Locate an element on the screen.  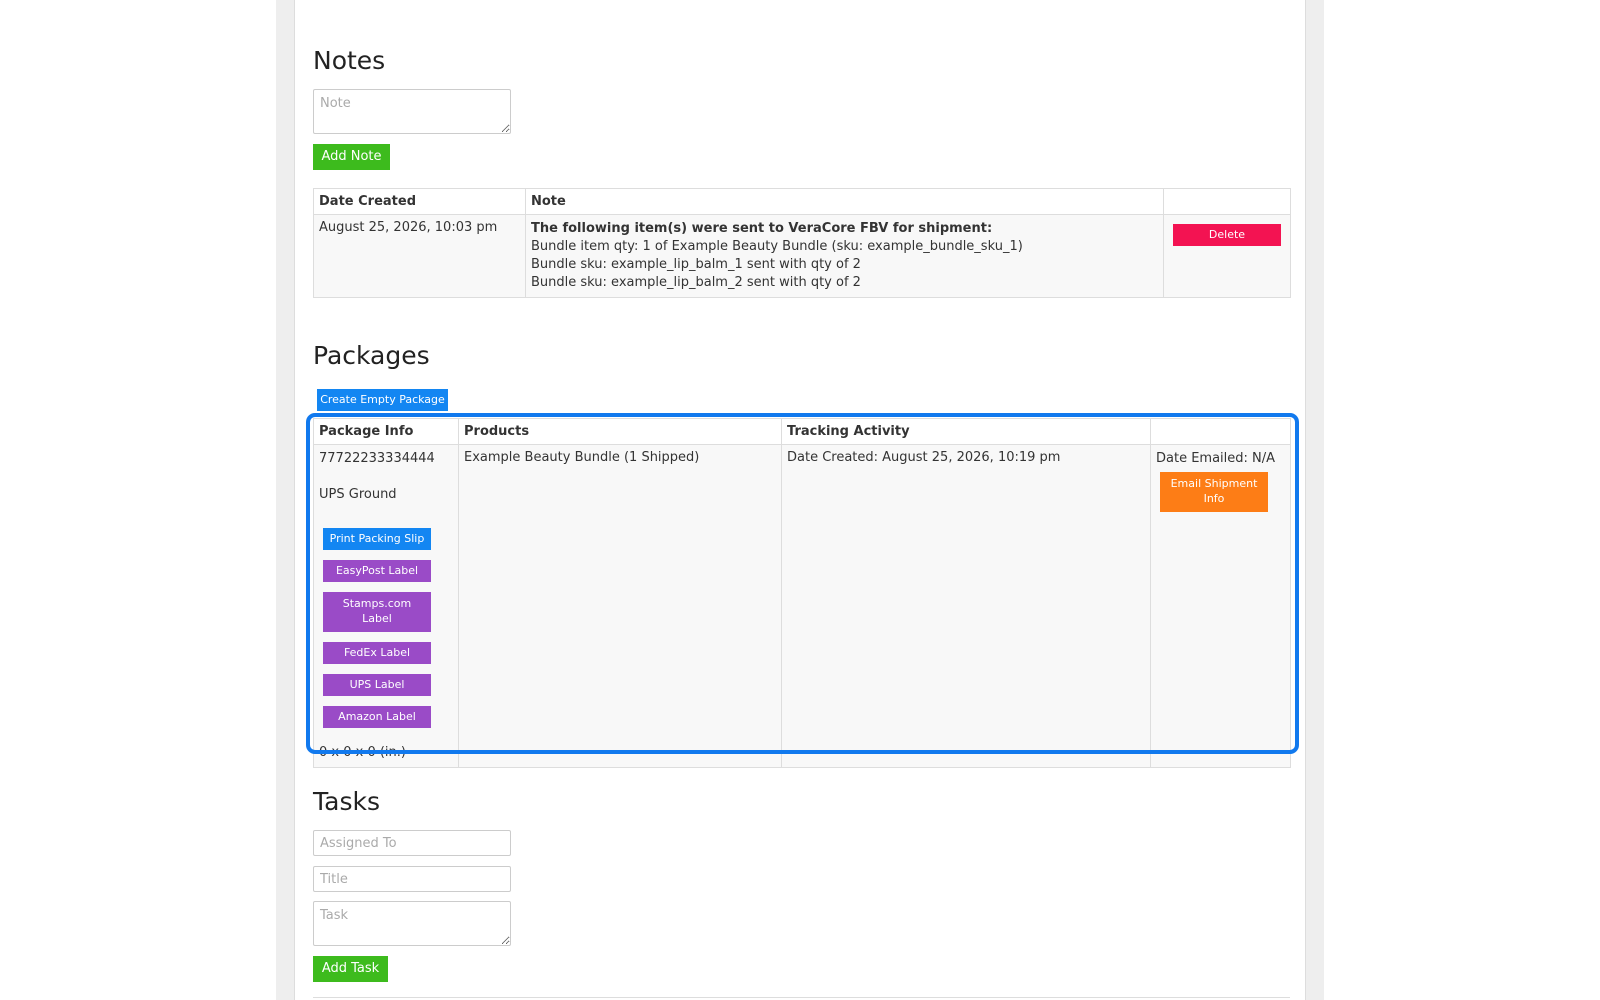
task-title-input is located at coordinates (412, 879).